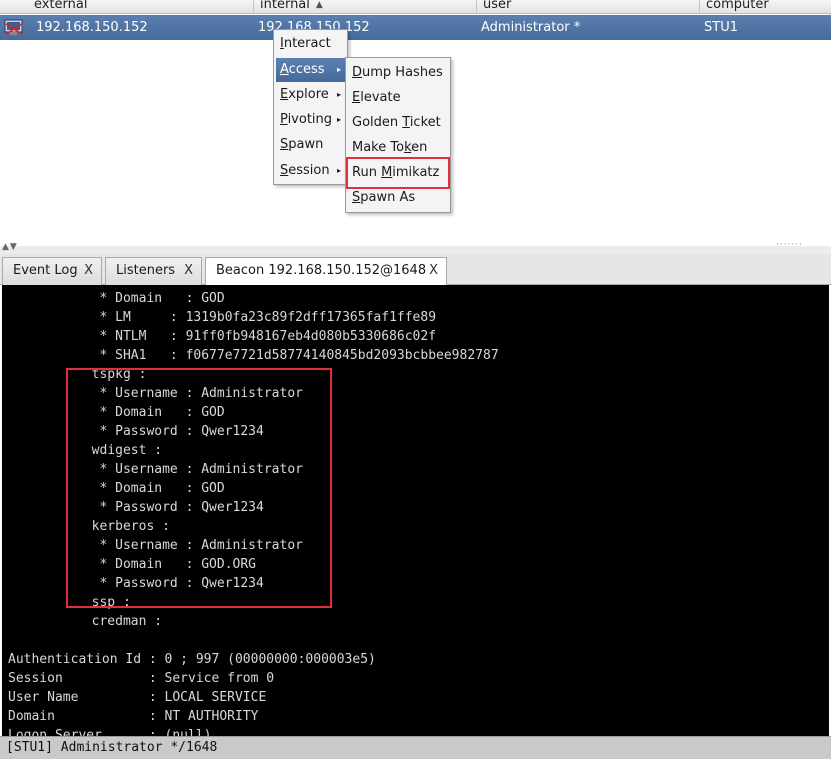  What do you see at coordinates (284, 119) in the screenshot?
I see `mnemonic: P` at bounding box center [284, 119].